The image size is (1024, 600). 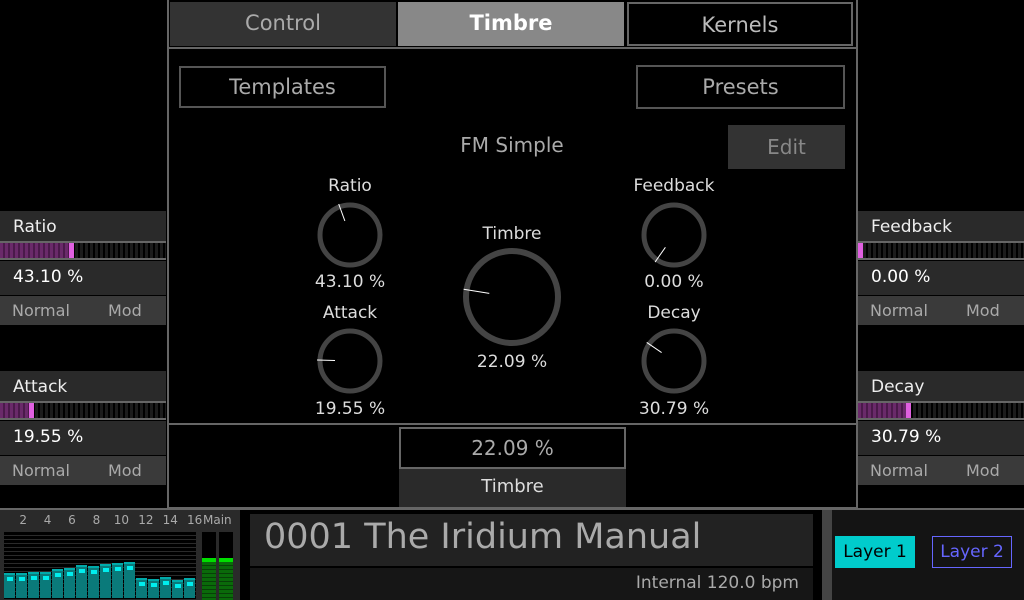 What do you see at coordinates (350, 361) in the screenshot?
I see `attack-knob` at bounding box center [350, 361].